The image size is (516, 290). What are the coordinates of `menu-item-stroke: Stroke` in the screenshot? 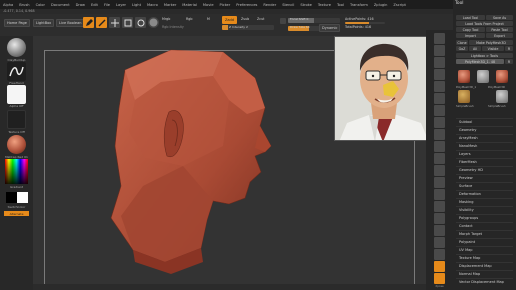 It's located at (305, 5).